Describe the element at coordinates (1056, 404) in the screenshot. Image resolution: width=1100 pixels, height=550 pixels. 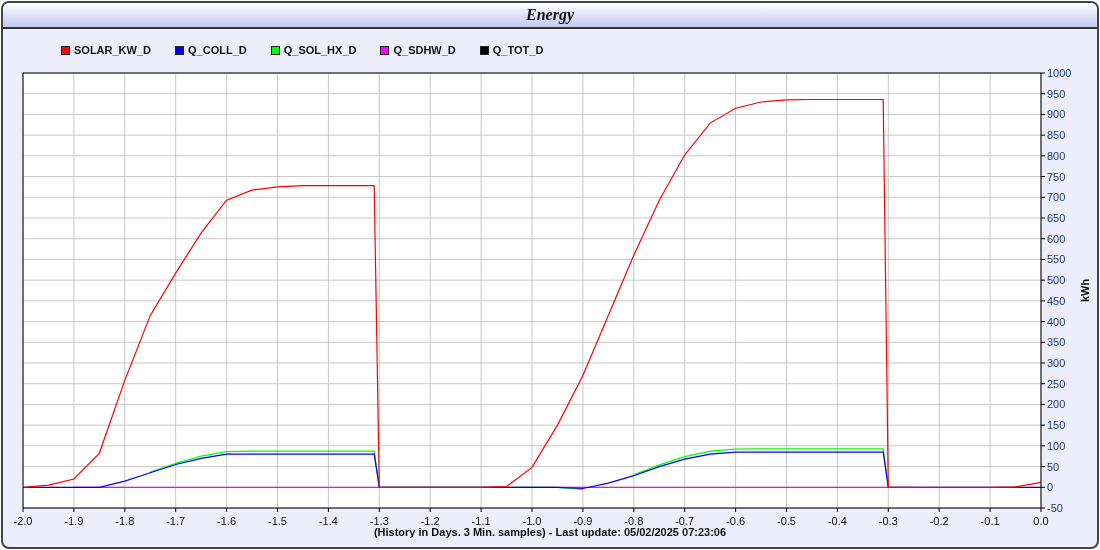
I see `y-tick-label: 200` at that location.